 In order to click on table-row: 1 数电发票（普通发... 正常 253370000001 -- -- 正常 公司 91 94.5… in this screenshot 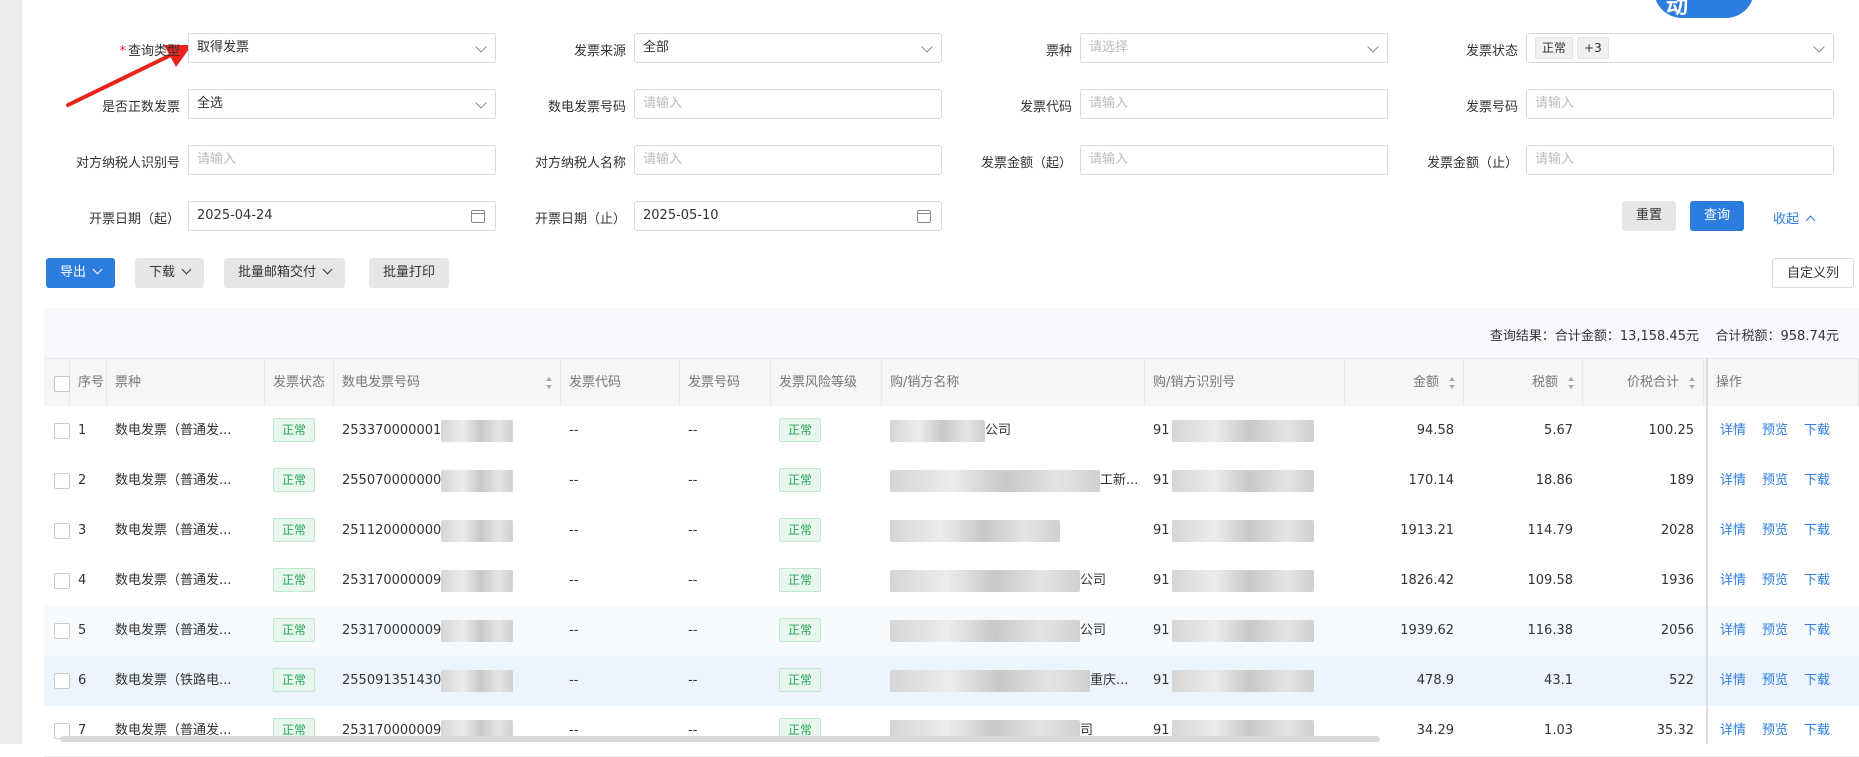, I will do `click(951, 431)`.